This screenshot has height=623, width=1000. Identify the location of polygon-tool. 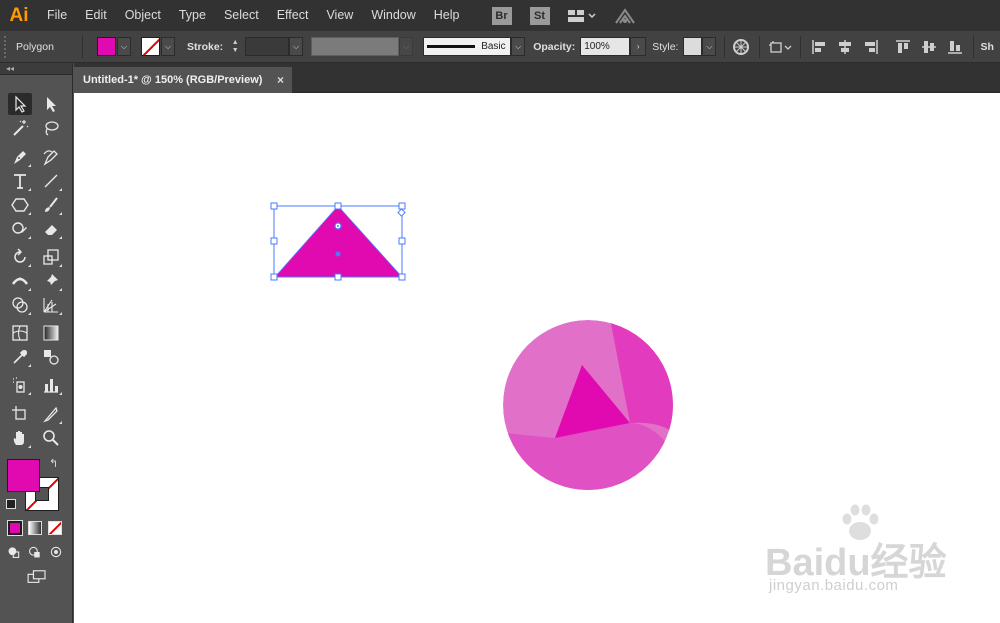
(20, 205).